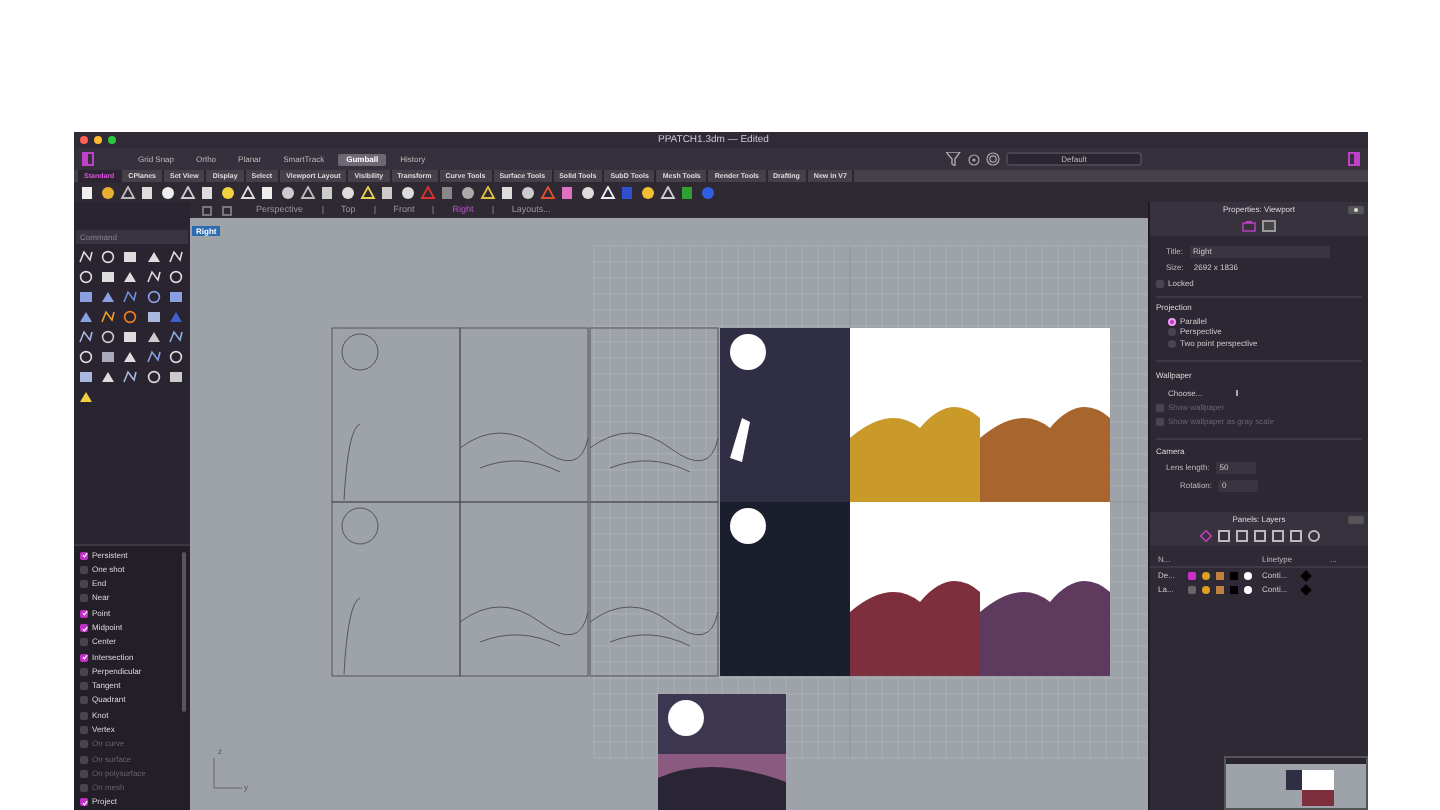 Image resolution: width=1440 pixels, height=810 pixels. Describe the element at coordinates (112, 140) in the screenshot. I see `zoom-button` at that location.